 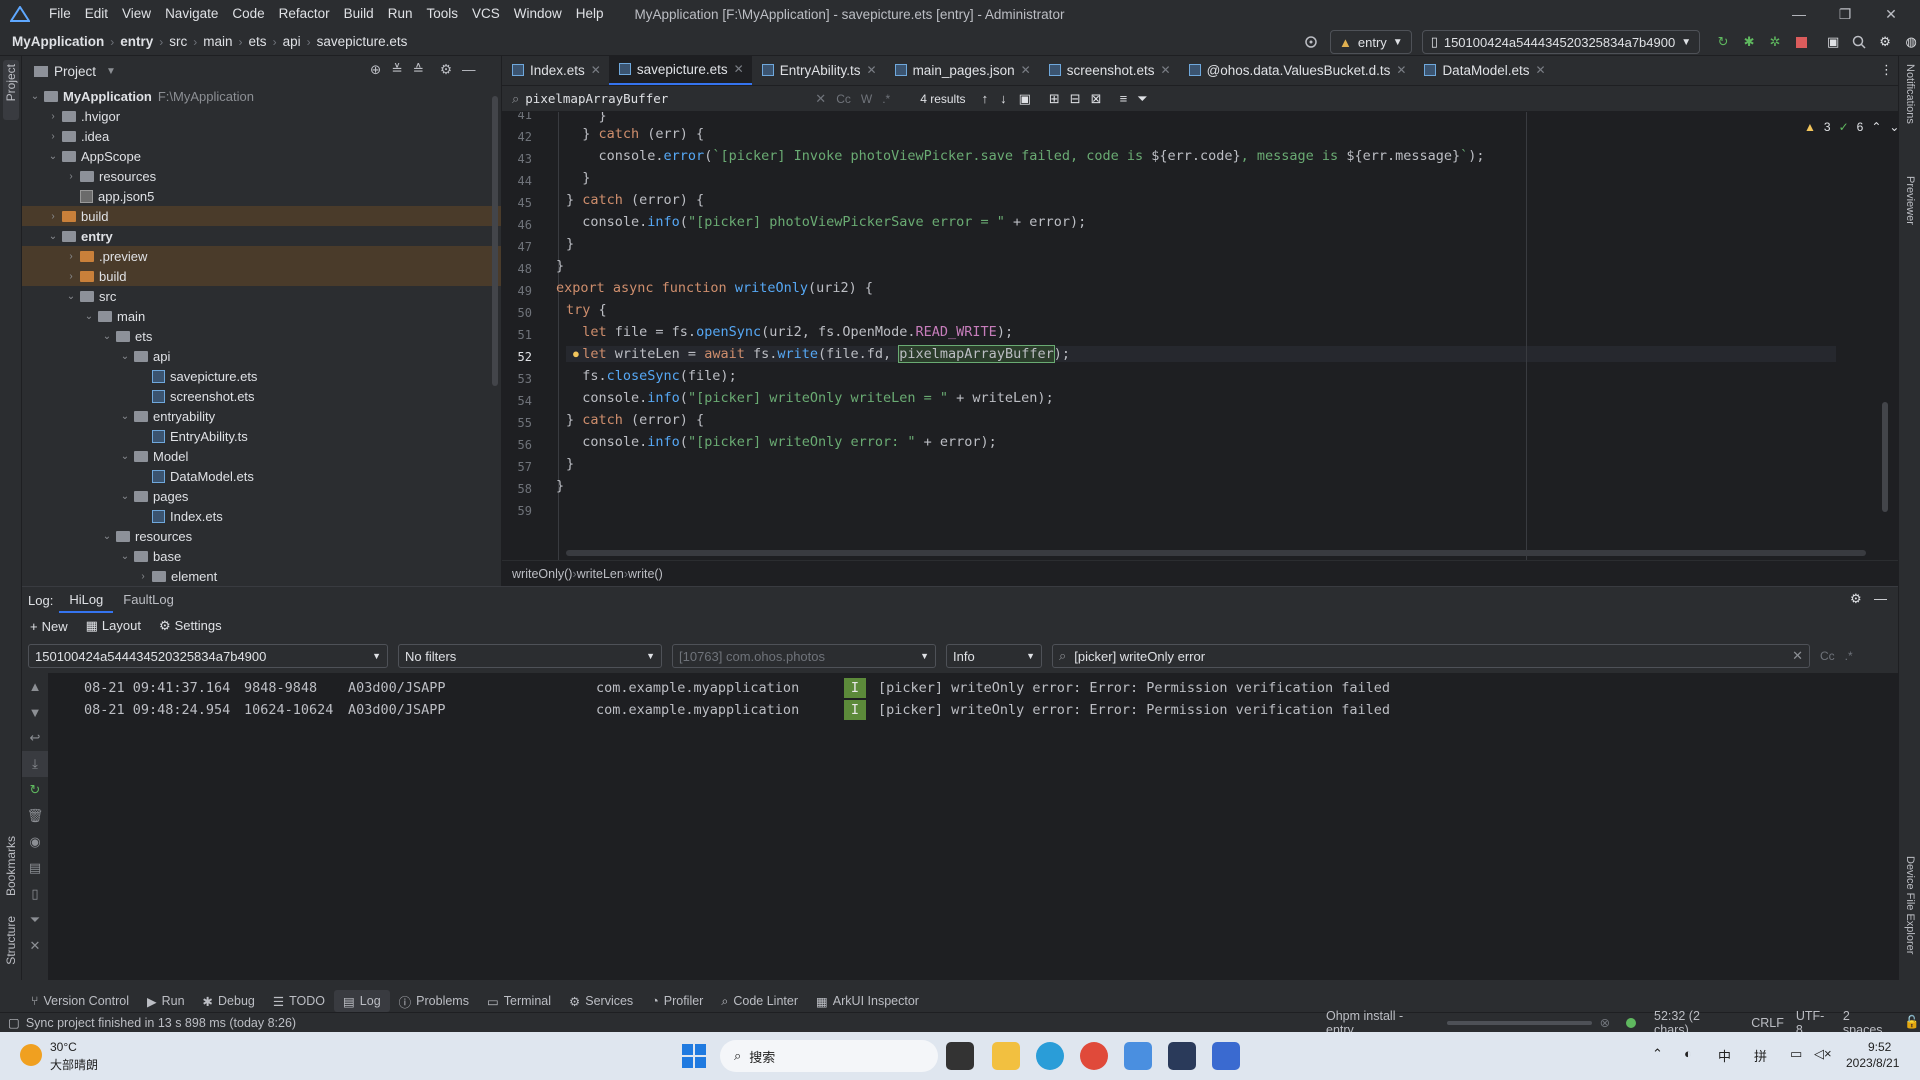 I want to click on soft-wrap-icon: ↩, so click(x=35, y=738).